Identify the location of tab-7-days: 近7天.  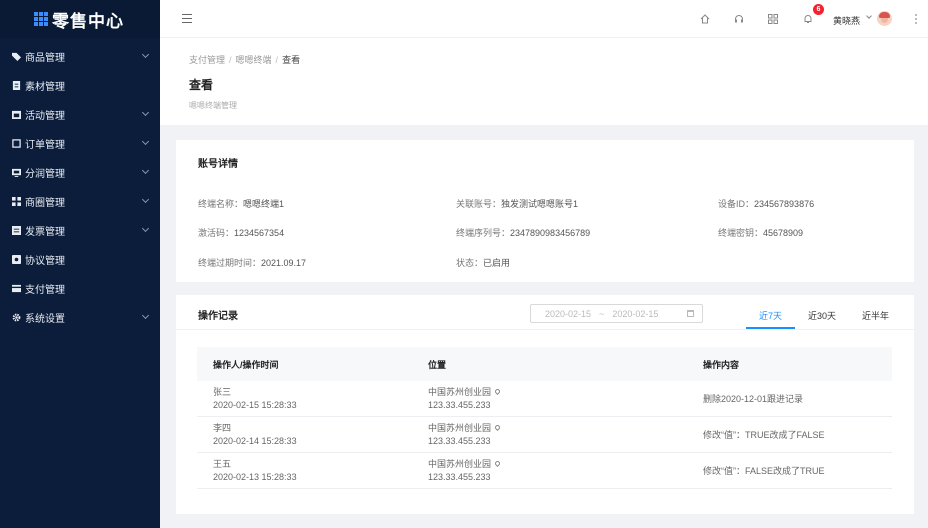
(771, 316).